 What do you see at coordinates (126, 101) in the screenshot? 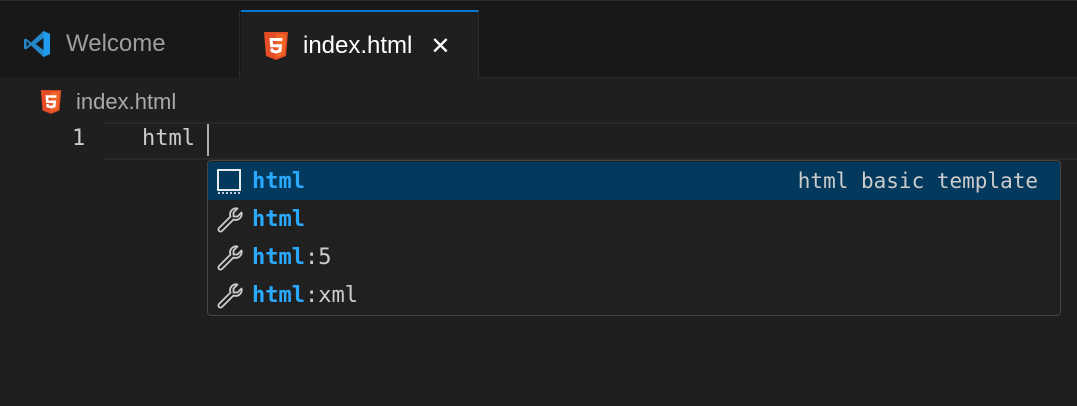
I see `breadcrumb-label: index.html` at bounding box center [126, 101].